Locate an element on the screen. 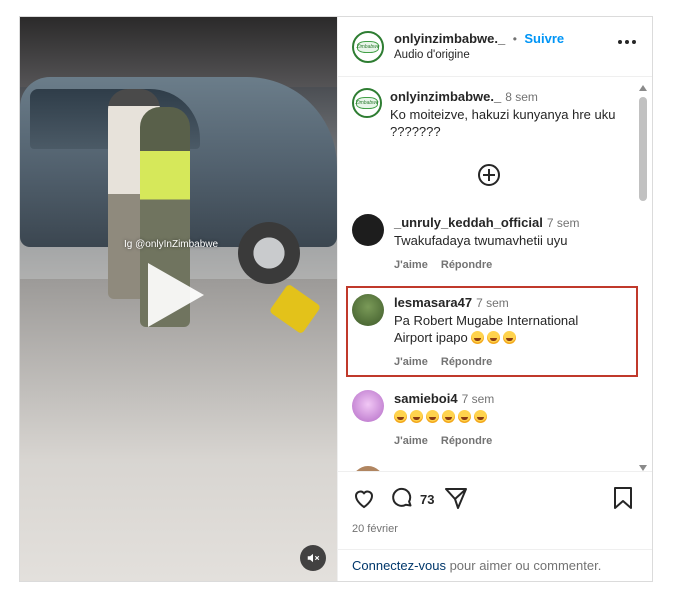 The width and height of the screenshot is (700, 612). login-link: Connectez-vous is located at coordinates (399, 565).